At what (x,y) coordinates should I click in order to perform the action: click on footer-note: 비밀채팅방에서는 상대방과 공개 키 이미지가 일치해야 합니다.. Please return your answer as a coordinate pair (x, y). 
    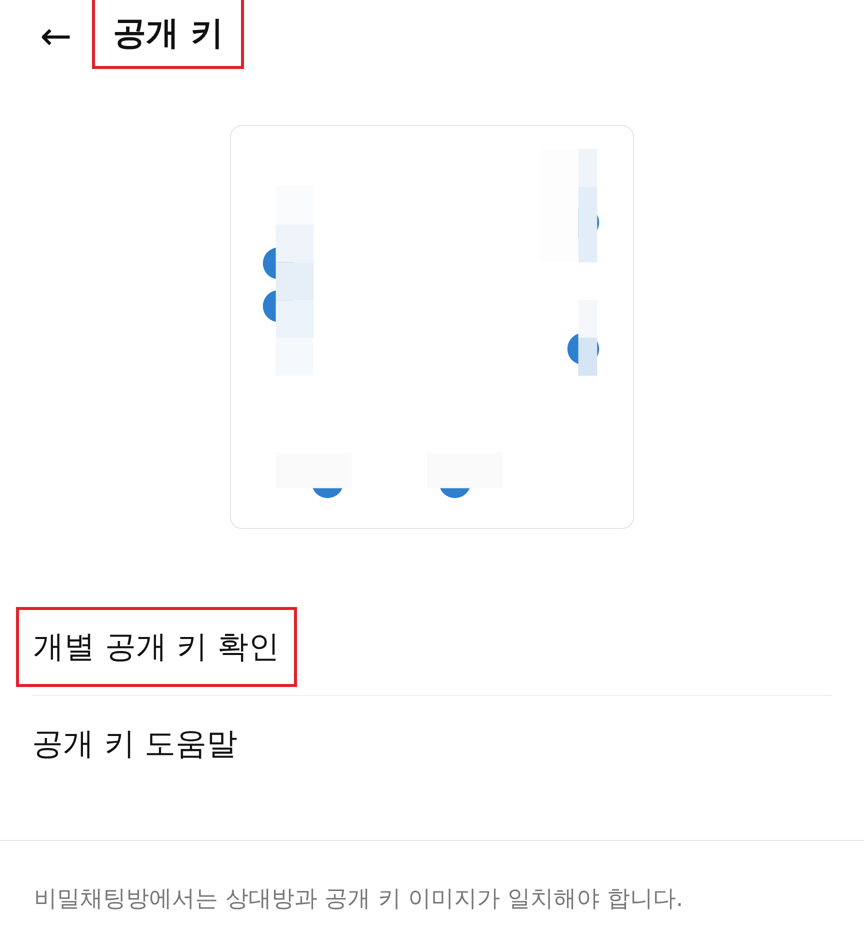
    Looking at the image, I should click on (358, 899).